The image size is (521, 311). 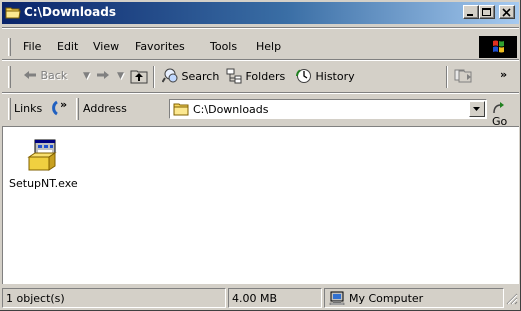 What do you see at coordinates (260, 13) in the screenshot?
I see `title-bar: C:\Downloads` at bounding box center [260, 13].